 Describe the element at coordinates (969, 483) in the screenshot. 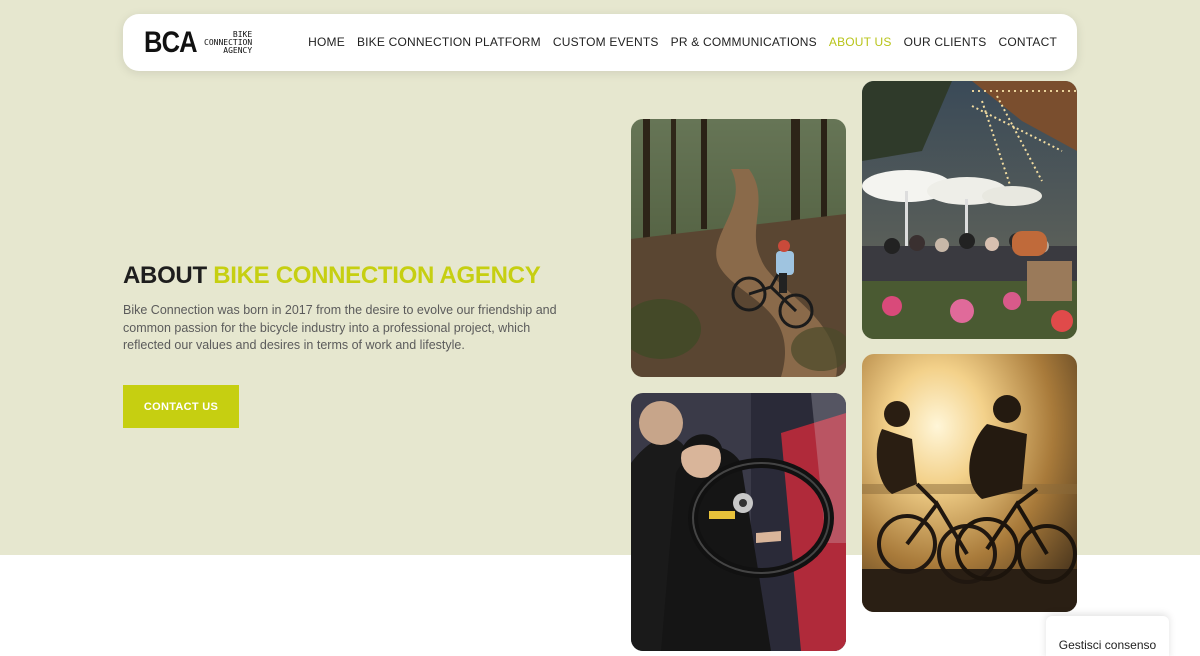

I see `photo-cyclists-sunset` at that location.